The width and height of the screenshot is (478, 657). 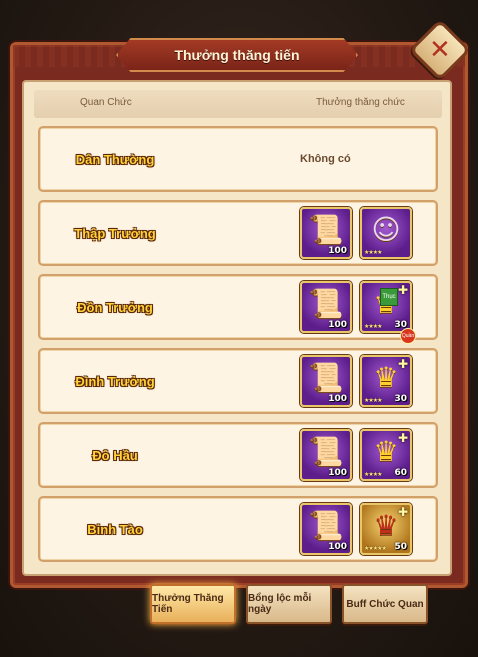 What do you see at coordinates (389, 297) in the screenshot?
I see `faction-tag: Thục` at bounding box center [389, 297].